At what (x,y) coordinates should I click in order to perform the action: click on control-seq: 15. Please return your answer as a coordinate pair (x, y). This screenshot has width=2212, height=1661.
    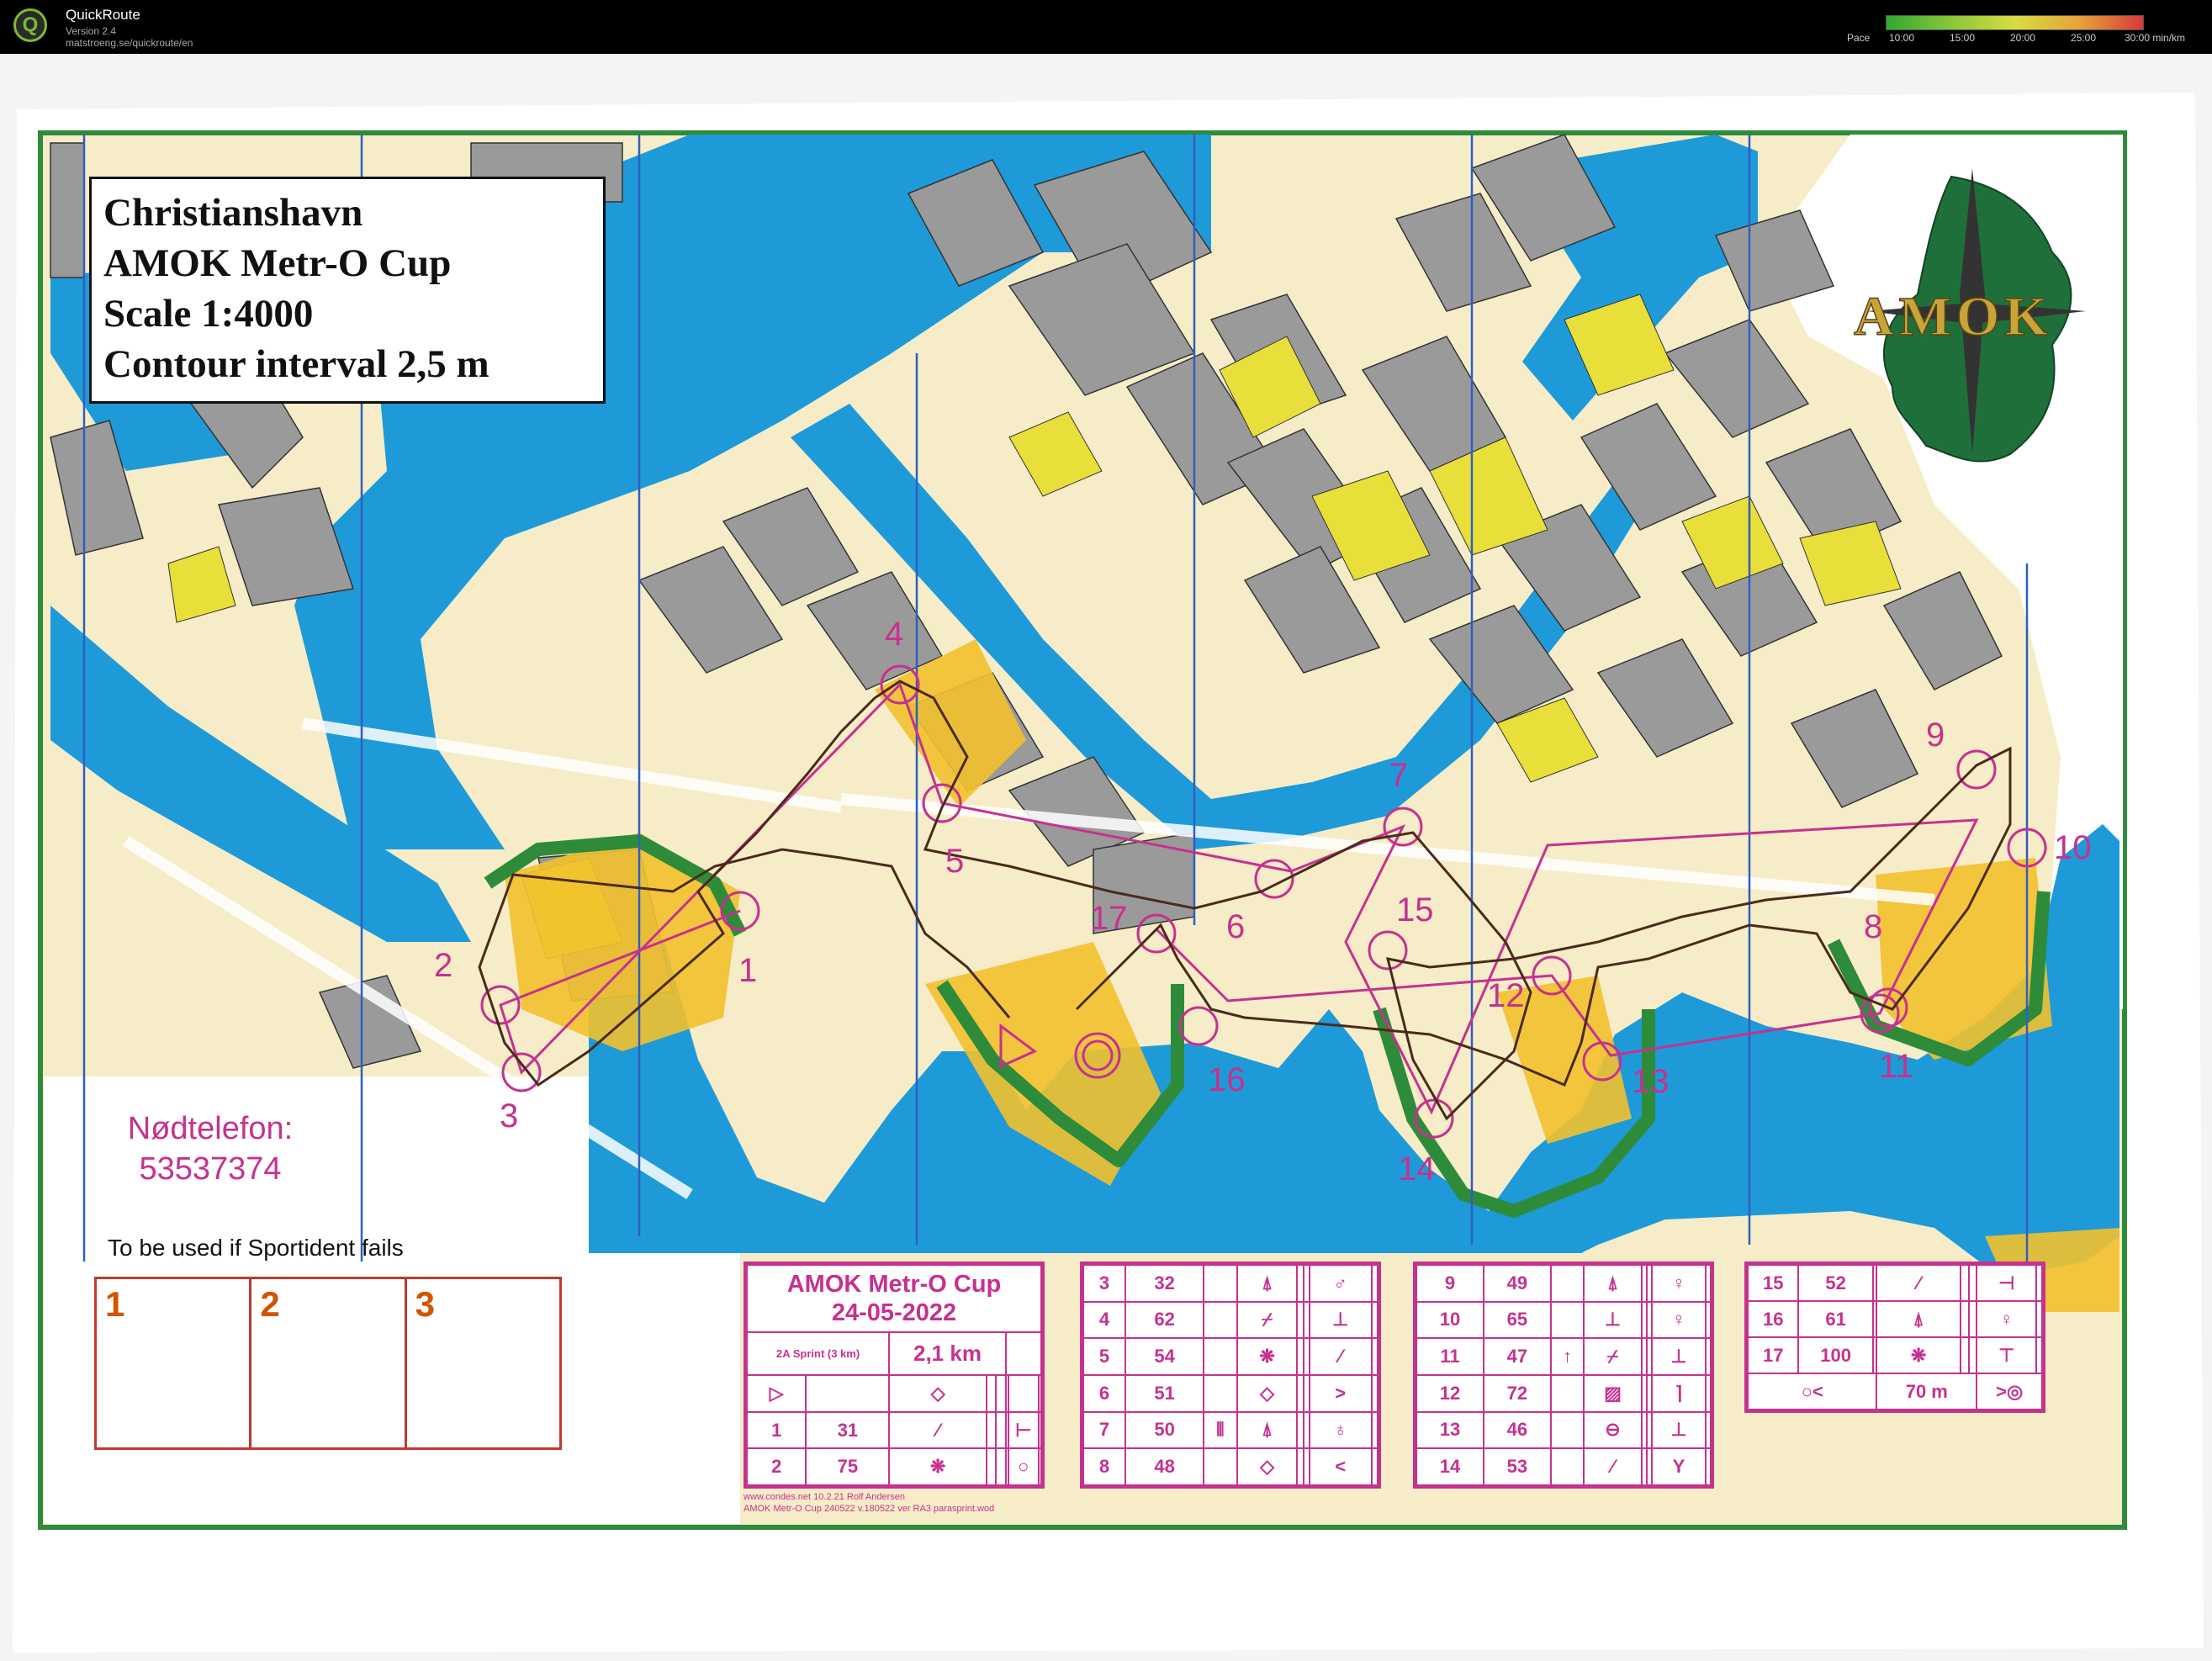
    Looking at the image, I should click on (1773, 1283).